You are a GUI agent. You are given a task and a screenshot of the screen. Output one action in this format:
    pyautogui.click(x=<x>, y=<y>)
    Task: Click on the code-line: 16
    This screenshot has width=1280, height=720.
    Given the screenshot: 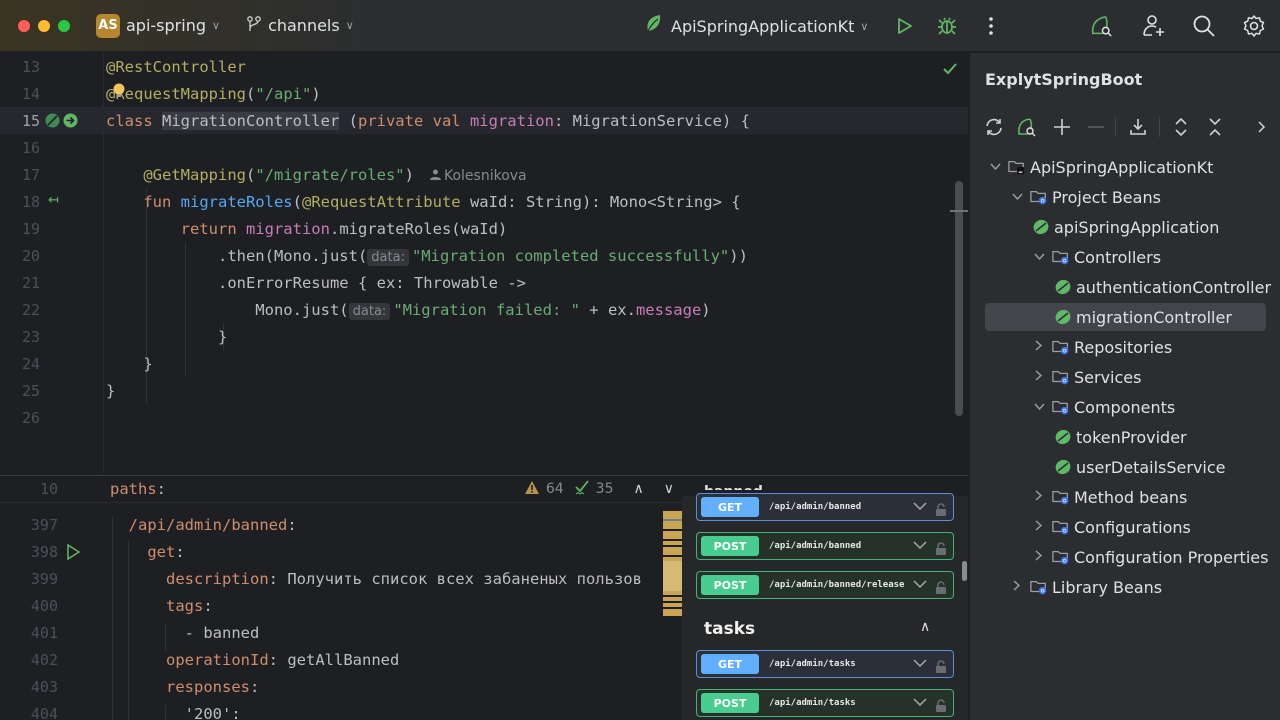 What is the action you would take?
    pyautogui.click(x=484, y=147)
    